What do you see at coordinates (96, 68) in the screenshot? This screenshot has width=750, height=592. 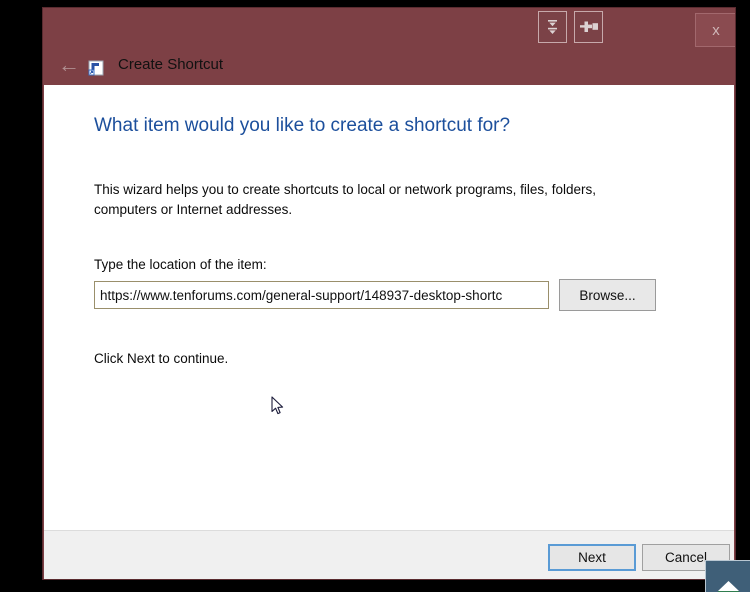 I see `shortcut-icon` at bounding box center [96, 68].